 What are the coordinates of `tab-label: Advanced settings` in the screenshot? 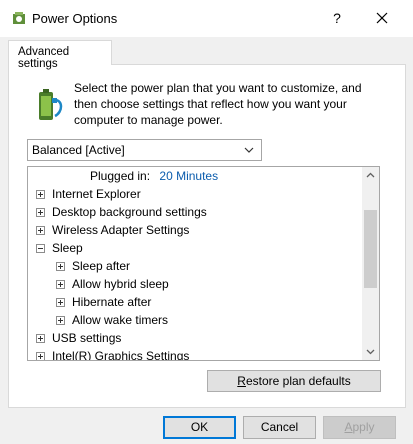 It's located at (44, 58).